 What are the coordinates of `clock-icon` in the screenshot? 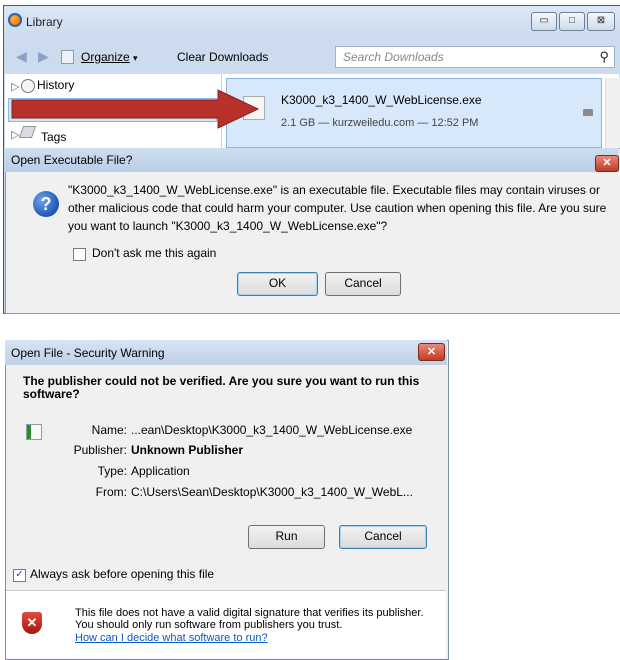 It's located at (28, 86).